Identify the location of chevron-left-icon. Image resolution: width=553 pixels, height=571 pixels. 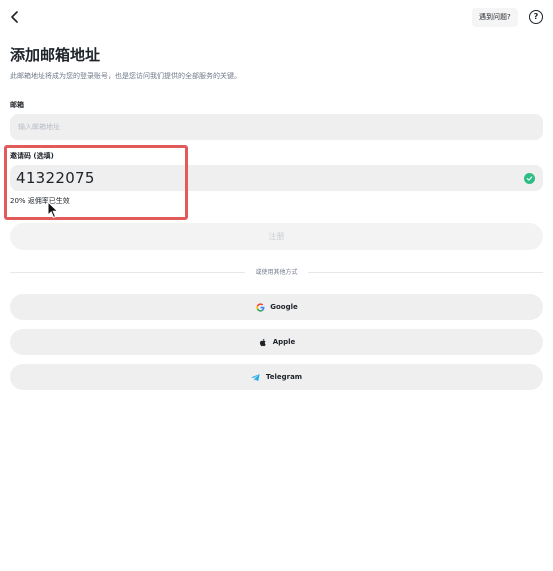
(14, 17).